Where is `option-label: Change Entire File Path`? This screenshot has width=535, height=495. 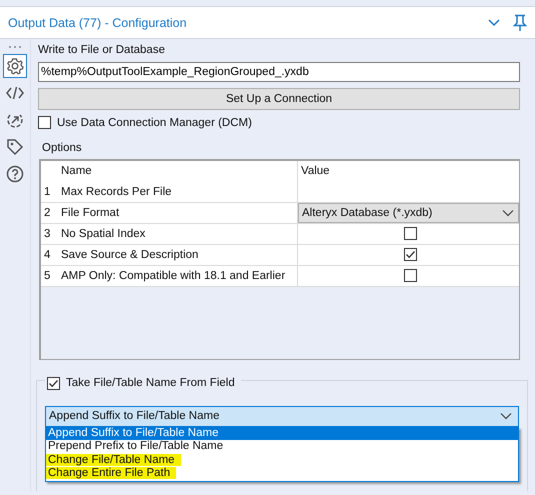
option-label: Change Entire File Path is located at coordinates (111, 473).